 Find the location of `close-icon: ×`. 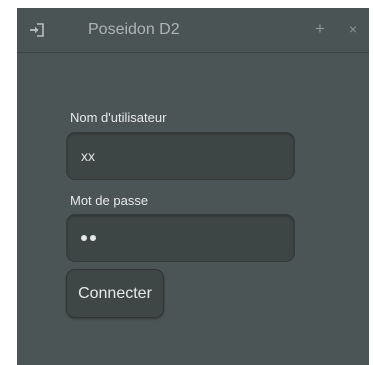

close-icon: × is located at coordinates (353, 29).